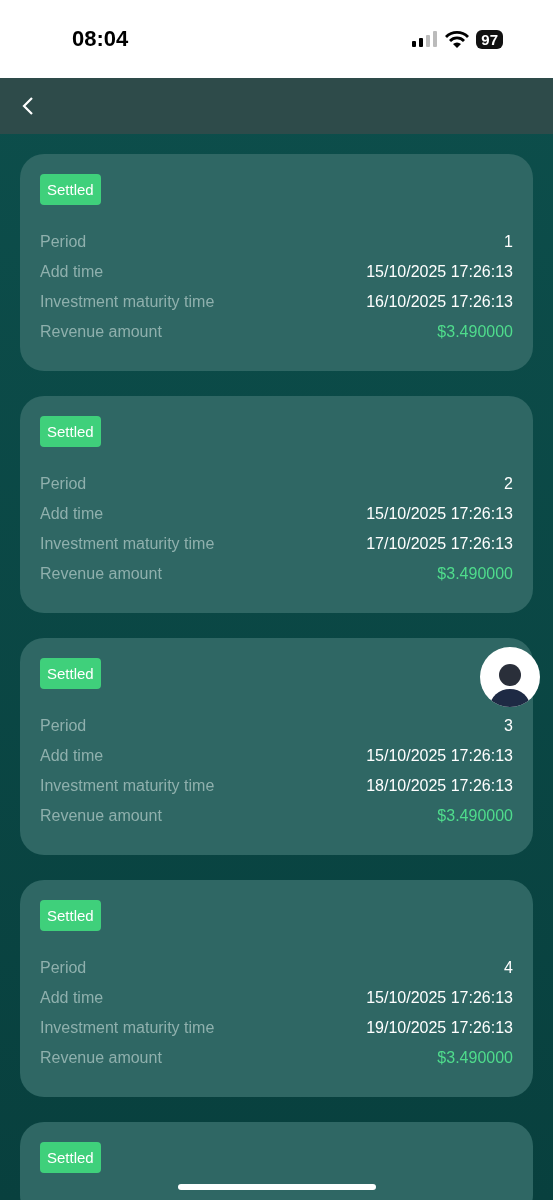 The height and width of the screenshot is (1200, 553). Describe the element at coordinates (100, 39) in the screenshot. I see `status-time: 08:04` at that location.